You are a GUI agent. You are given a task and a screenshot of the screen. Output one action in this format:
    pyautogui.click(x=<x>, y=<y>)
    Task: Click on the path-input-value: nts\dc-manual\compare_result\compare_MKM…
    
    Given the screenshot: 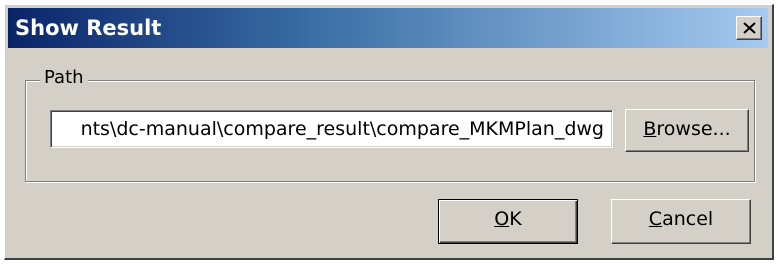 What is the action you would take?
    pyautogui.click(x=342, y=129)
    